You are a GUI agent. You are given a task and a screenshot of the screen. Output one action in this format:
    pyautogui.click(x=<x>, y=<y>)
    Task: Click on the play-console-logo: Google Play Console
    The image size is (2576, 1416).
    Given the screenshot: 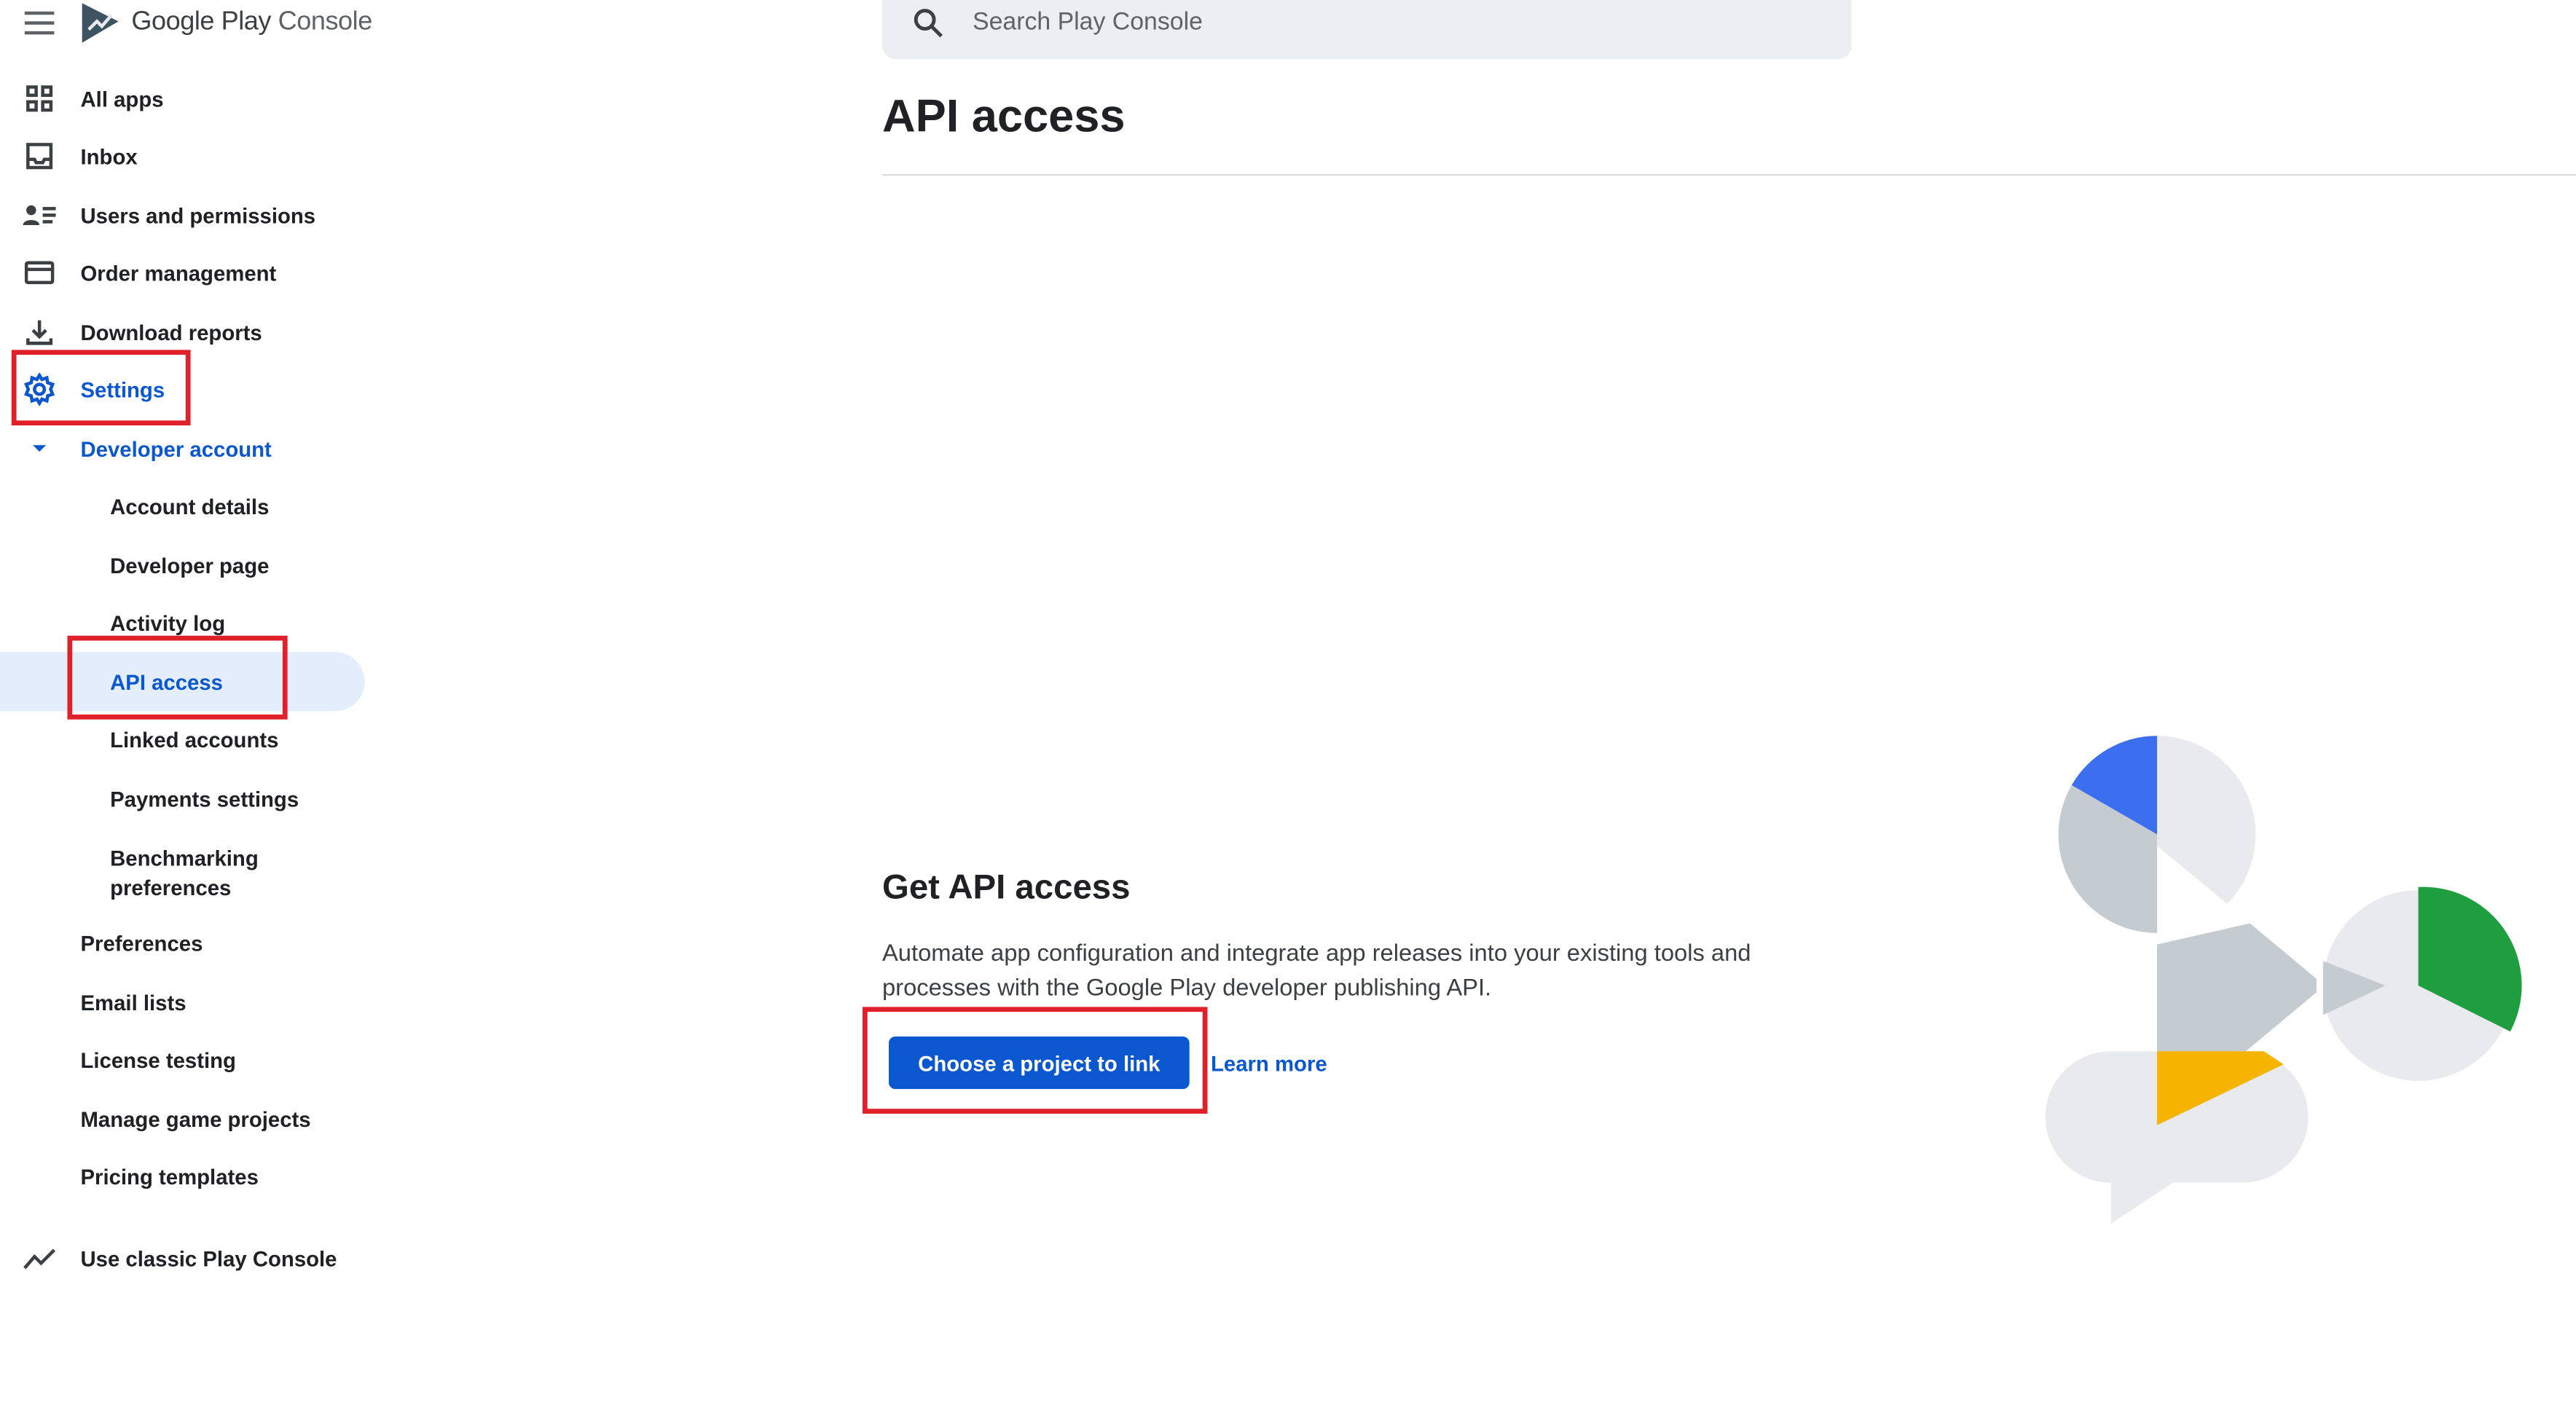 What is the action you would take?
    pyautogui.click(x=225, y=23)
    